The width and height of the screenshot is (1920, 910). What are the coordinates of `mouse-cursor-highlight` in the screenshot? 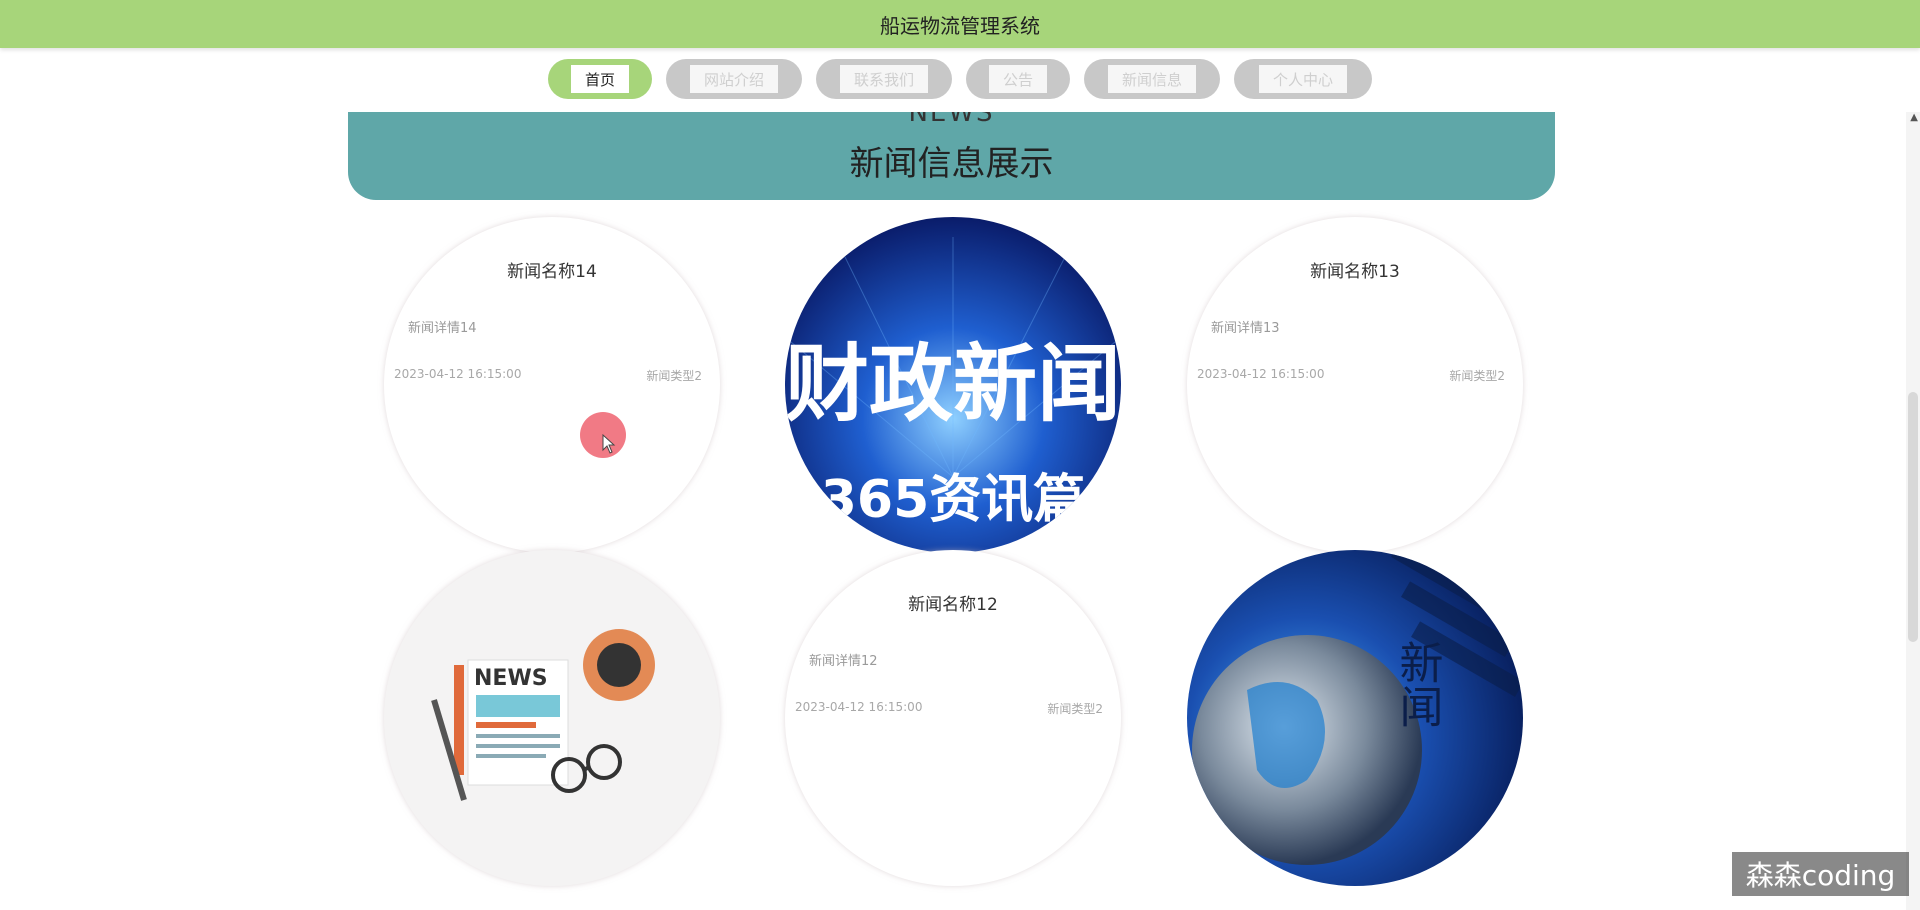 It's located at (603, 435).